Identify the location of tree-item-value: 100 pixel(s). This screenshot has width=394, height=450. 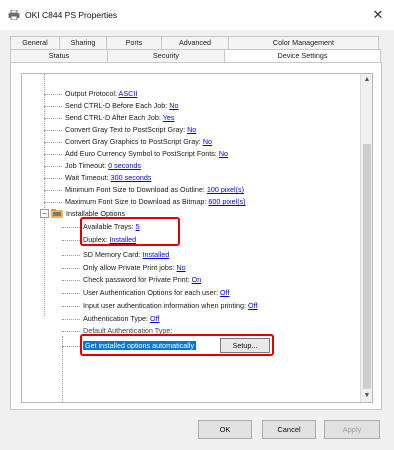
(225, 189).